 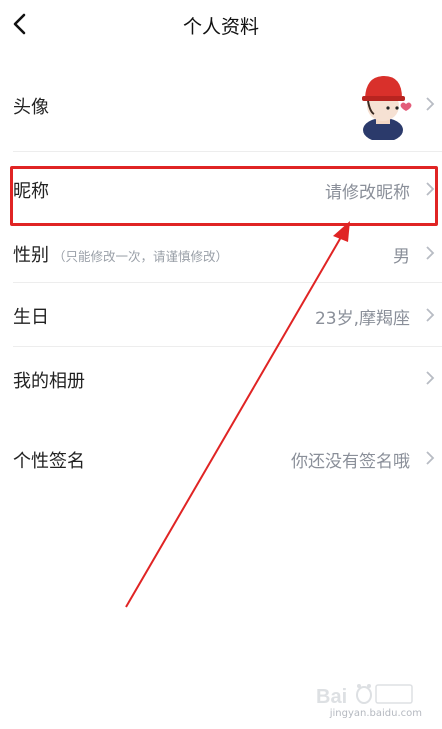 I want to click on gender-label-text: 性别, so click(x=31, y=255).